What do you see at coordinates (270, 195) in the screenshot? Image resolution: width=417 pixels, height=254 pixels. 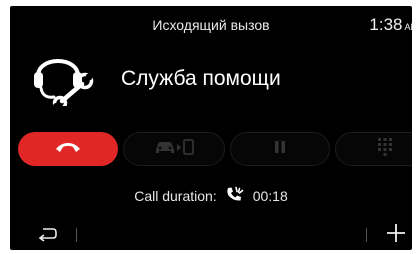 I see `call-duration-value: 00:18` at bounding box center [270, 195].